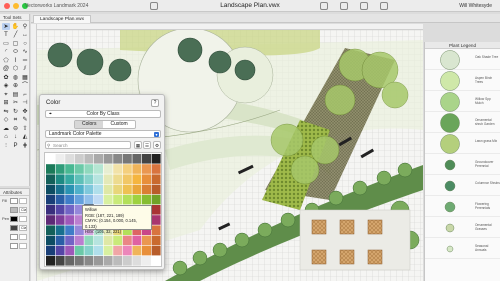 Image resolution: width=500 pixels, height=281 pixels. Describe the element at coordinates (324, 6) in the screenshot. I see `view-options-icon` at that location.